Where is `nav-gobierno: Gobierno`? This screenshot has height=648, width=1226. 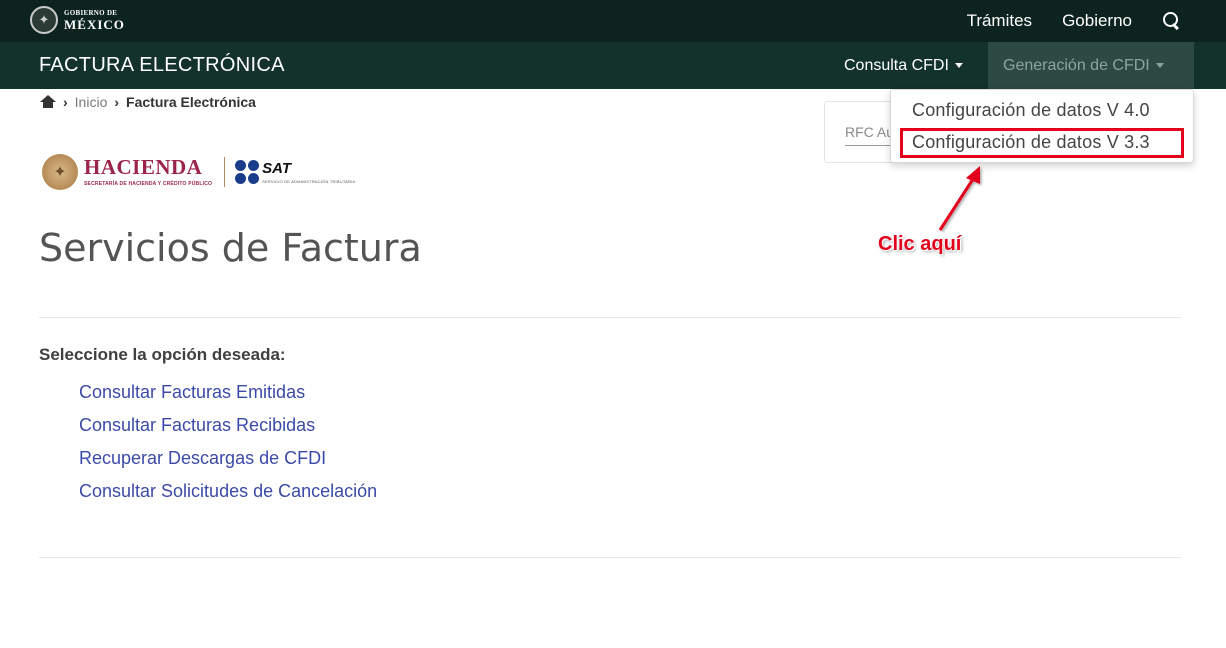 nav-gobierno: Gobierno is located at coordinates (1097, 21).